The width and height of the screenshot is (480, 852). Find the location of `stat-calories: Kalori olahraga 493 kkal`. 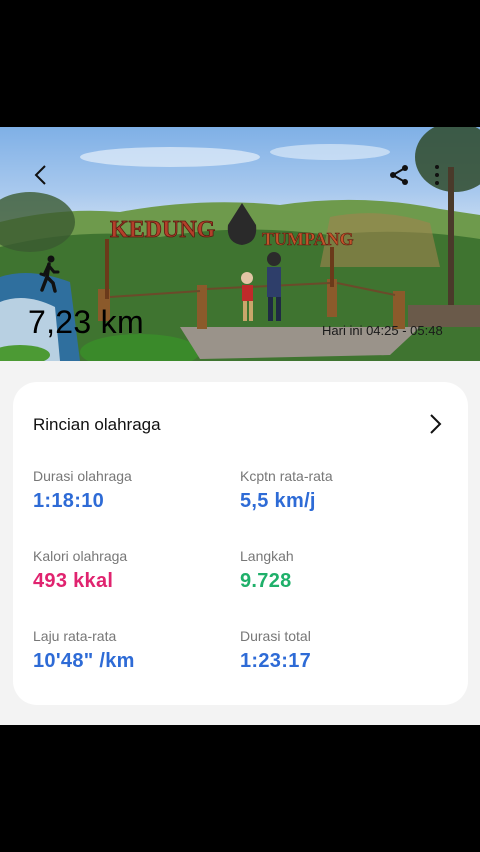

stat-calories: Kalori olahraga 493 kkal is located at coordinates (133, 570).